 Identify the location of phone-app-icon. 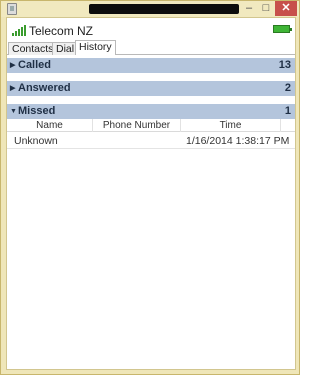
(12, 9).